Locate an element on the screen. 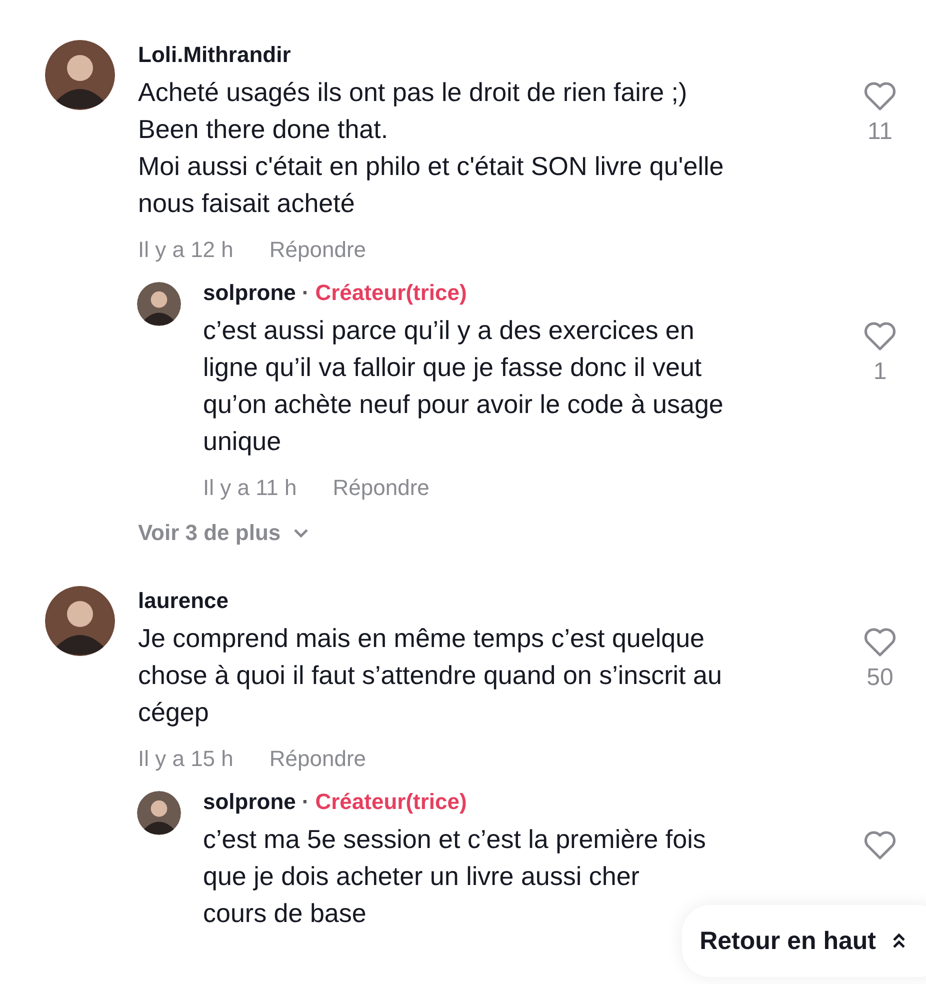 The image size is (926, 984). username: laurence is located at coordinates (183, 601).